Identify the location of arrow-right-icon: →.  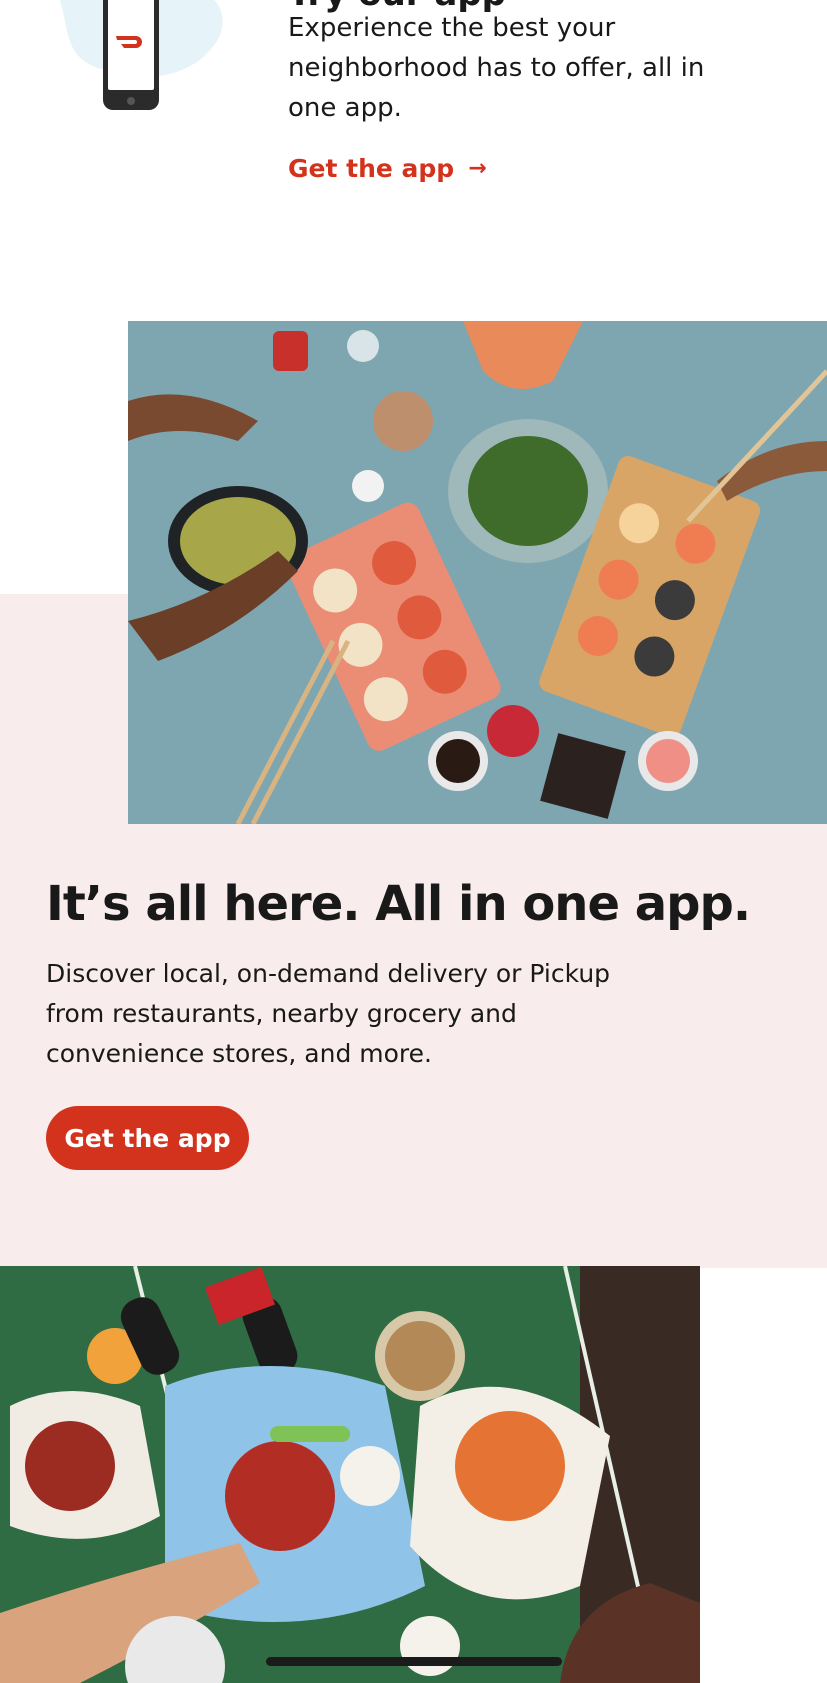
(477, 168).